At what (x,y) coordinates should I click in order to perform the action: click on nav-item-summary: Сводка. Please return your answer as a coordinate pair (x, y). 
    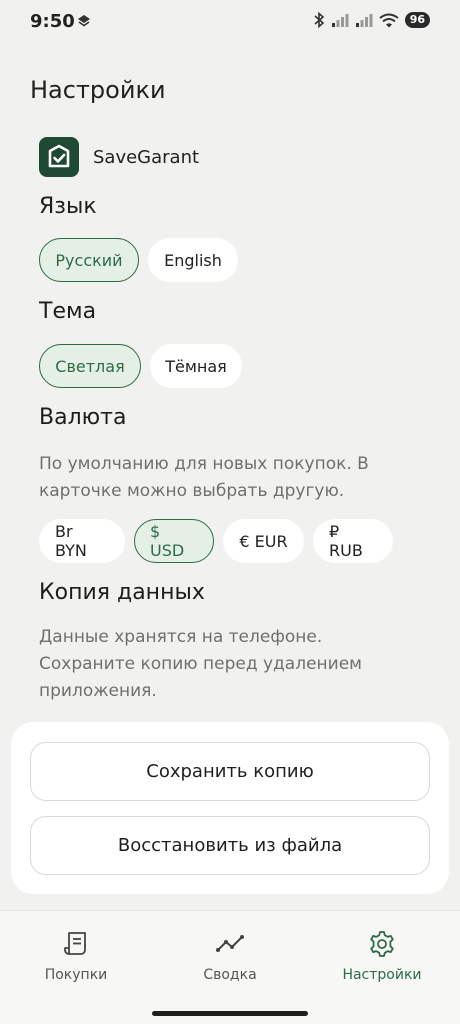
    Looking at the image, I should click on (230, 956).